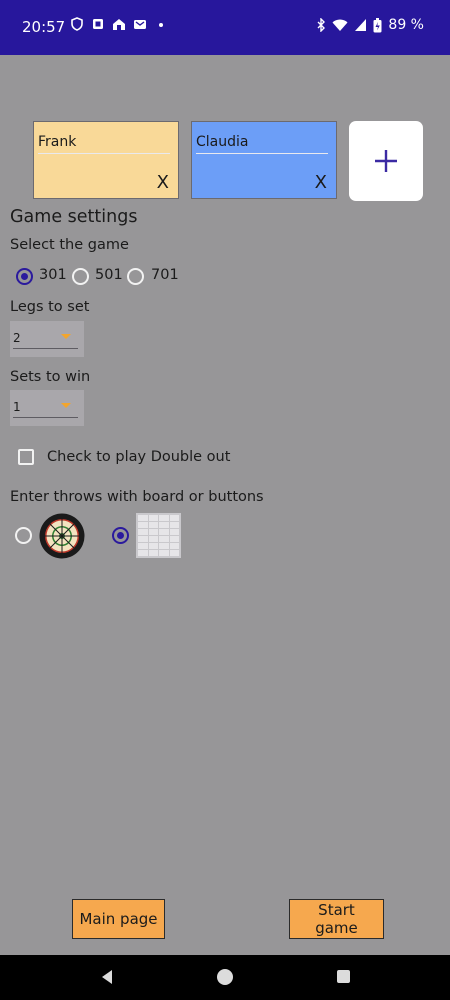 Image resolution: width=450 pixels, height=1000 pixels. What do you see at coordinates (106, 160) in the screenshot?
I see `player-card-frank: Frank X` at bounding box center [106, 160].